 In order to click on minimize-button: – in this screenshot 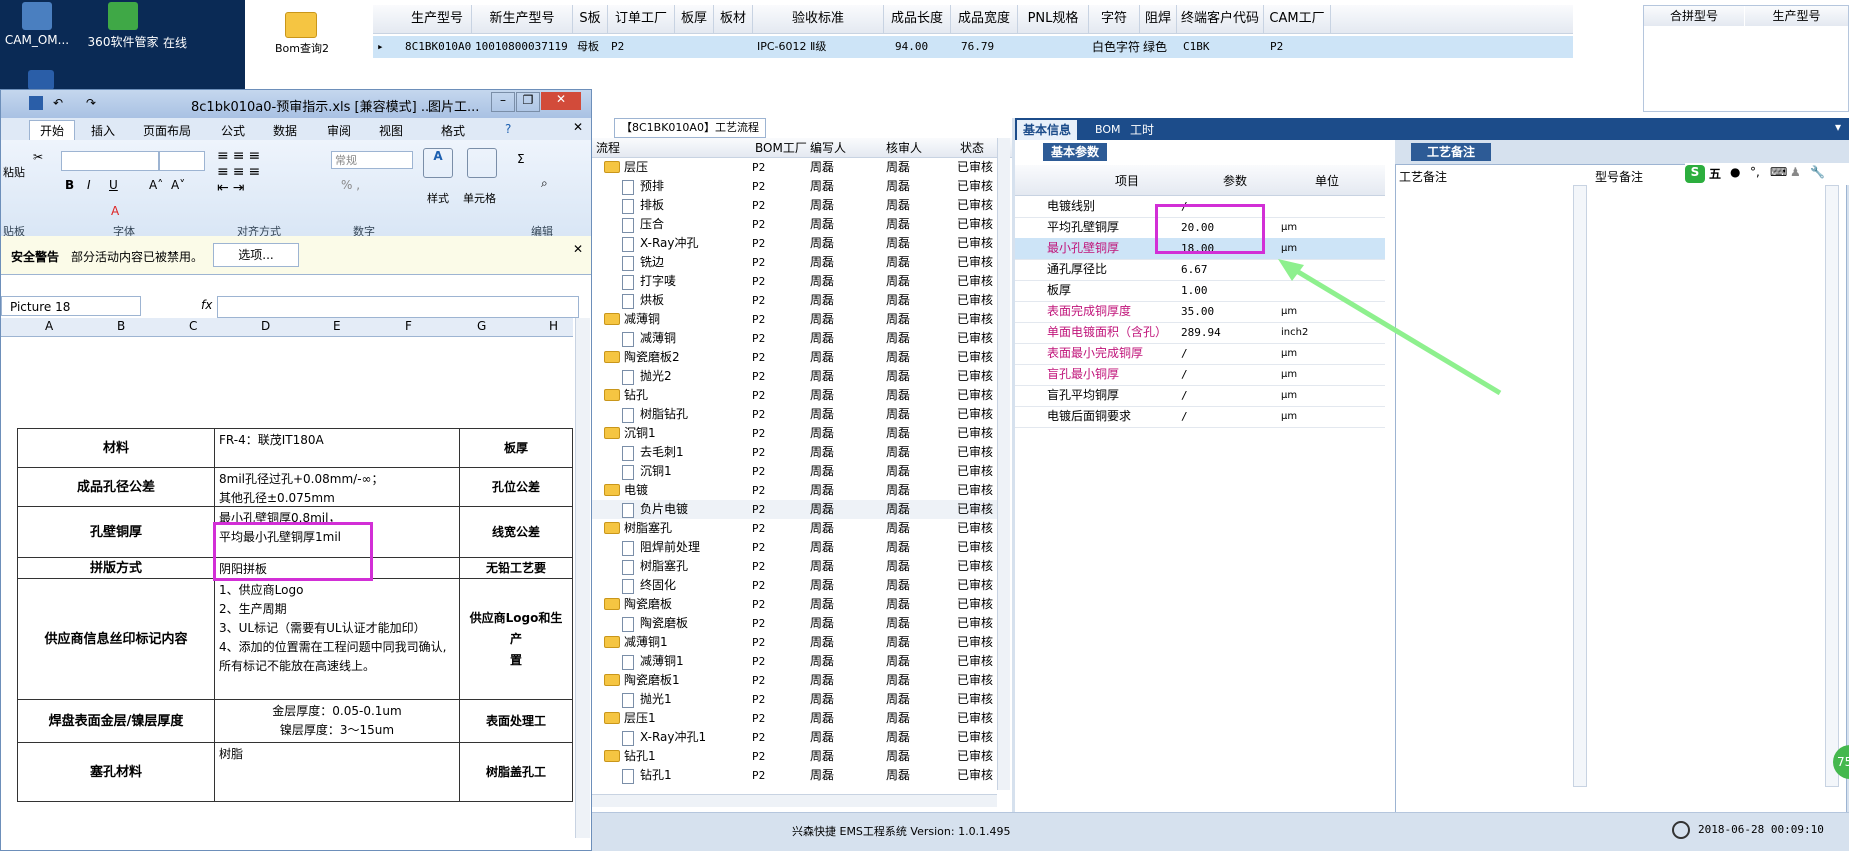, I will do `click(503, 102)`.